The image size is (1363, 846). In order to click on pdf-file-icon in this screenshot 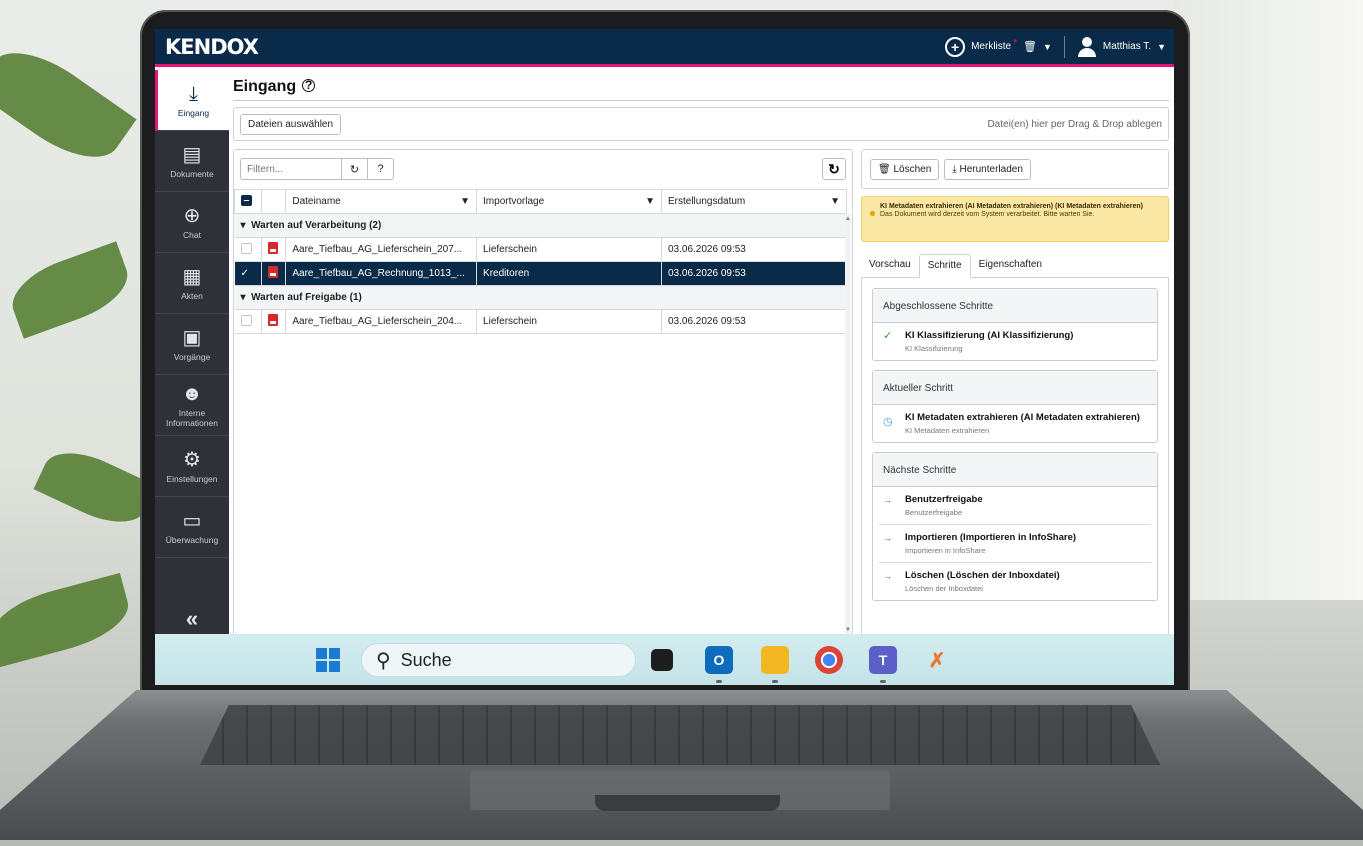, I will do `click(272, 320)`.